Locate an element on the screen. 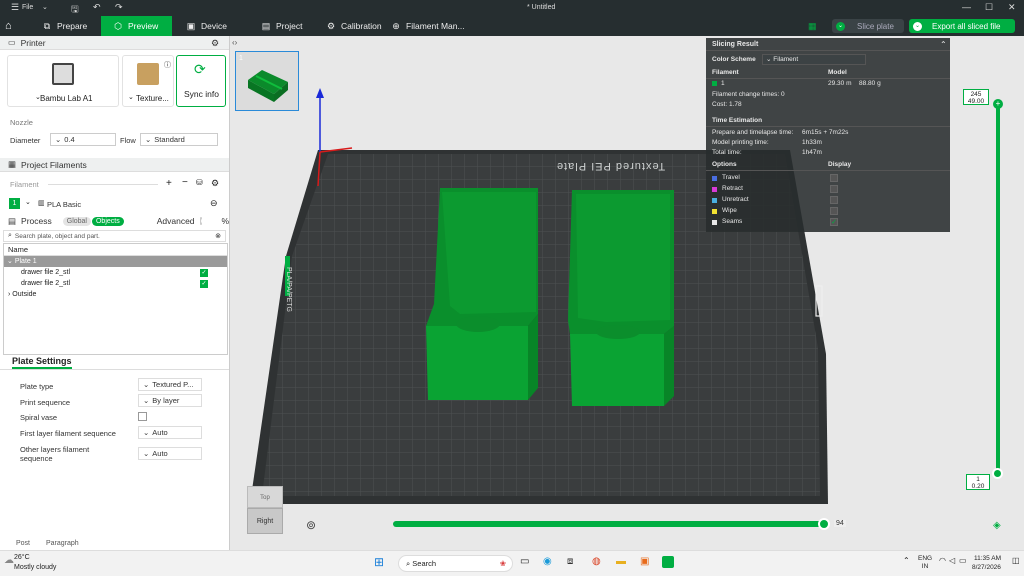  clock-date: 8/27/2026 is located at coordinates (986, 567).